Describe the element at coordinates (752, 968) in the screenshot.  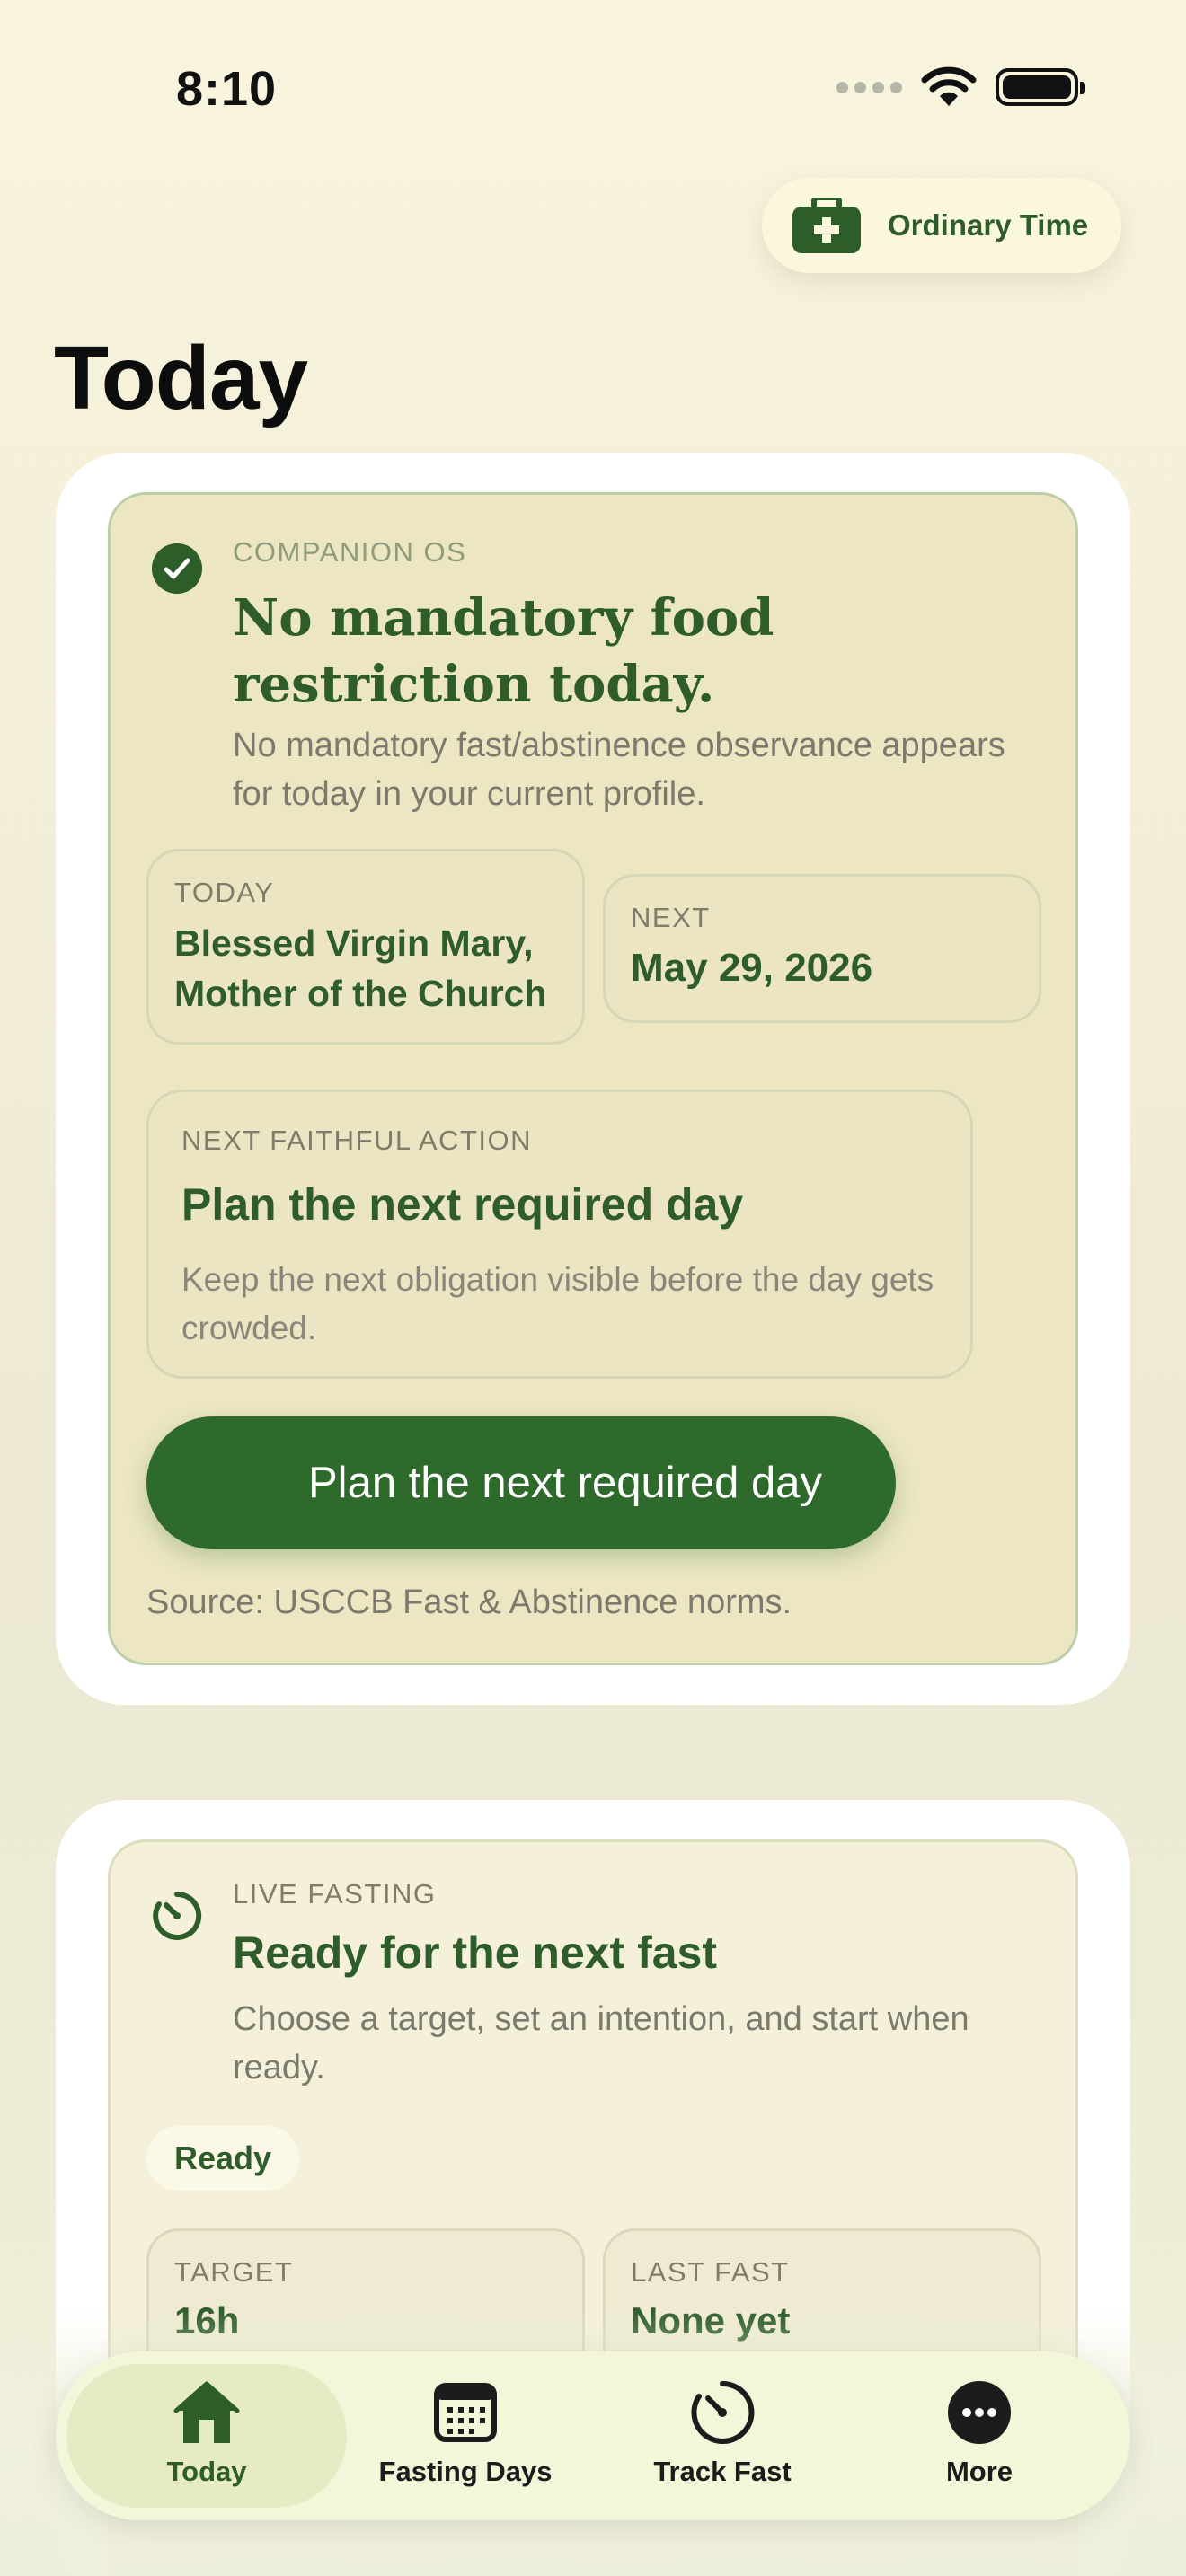
I see `next-value: May 29, 2026` at that location.